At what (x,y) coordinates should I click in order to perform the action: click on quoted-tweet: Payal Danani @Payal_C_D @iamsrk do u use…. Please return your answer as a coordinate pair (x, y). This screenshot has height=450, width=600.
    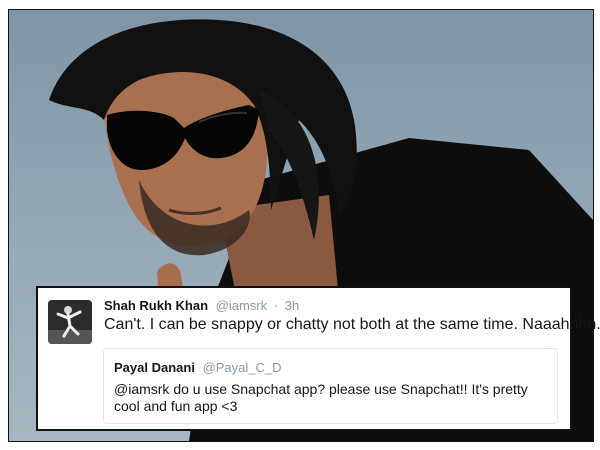
    Looking at the image, I should click on (330, 386).